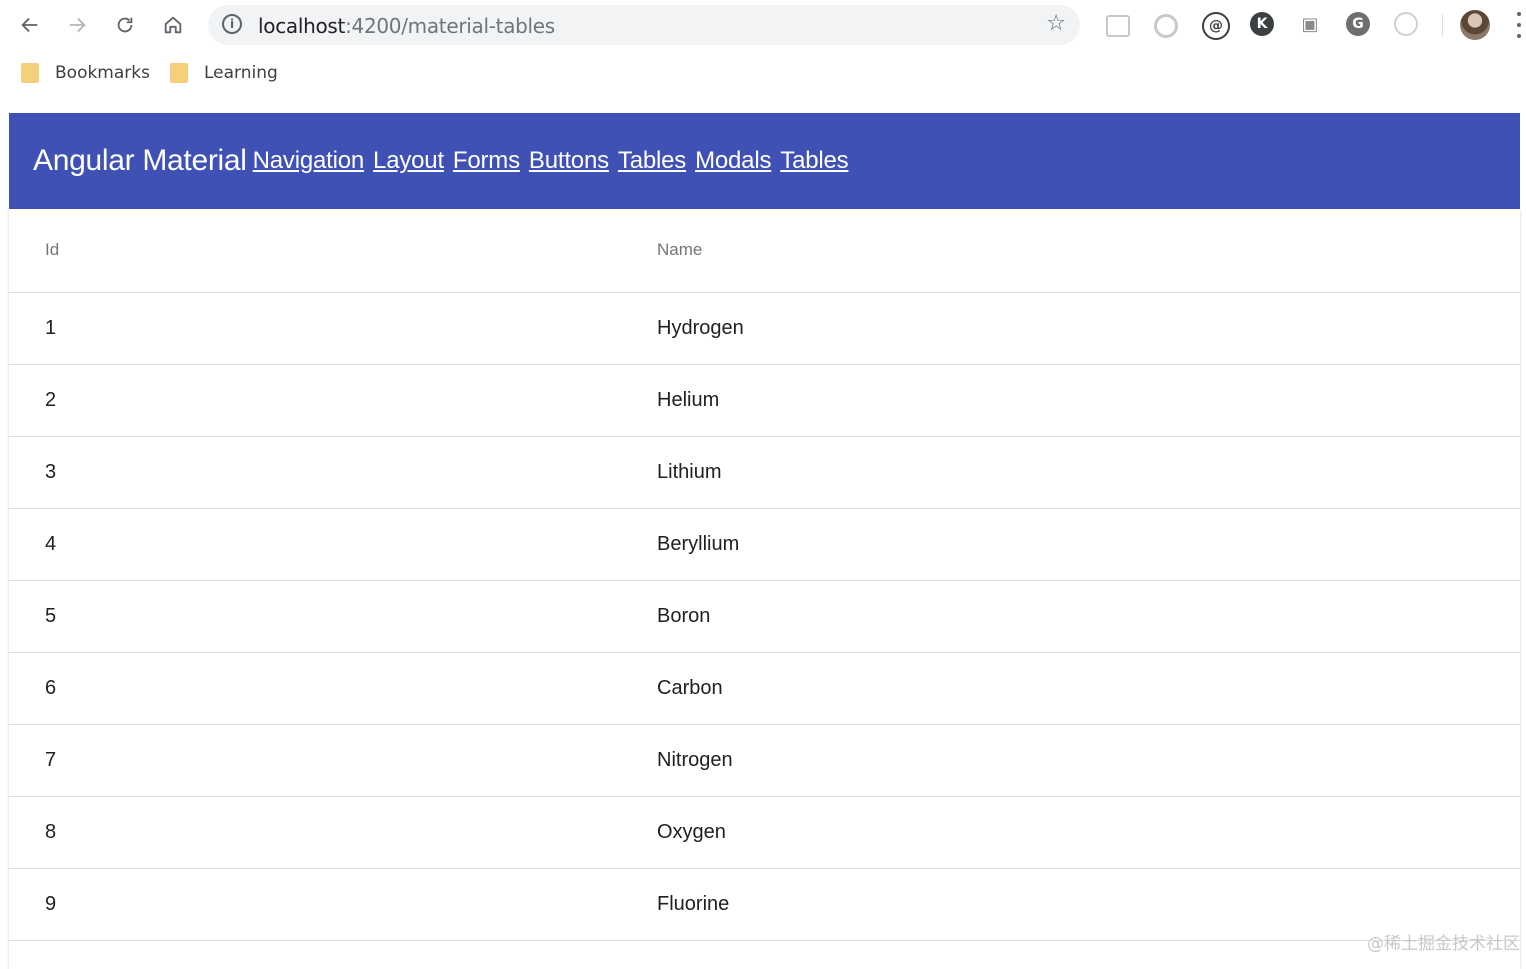 This screenshot has width=1526, height=969. I want to click on home-icon, so click(173, 25).